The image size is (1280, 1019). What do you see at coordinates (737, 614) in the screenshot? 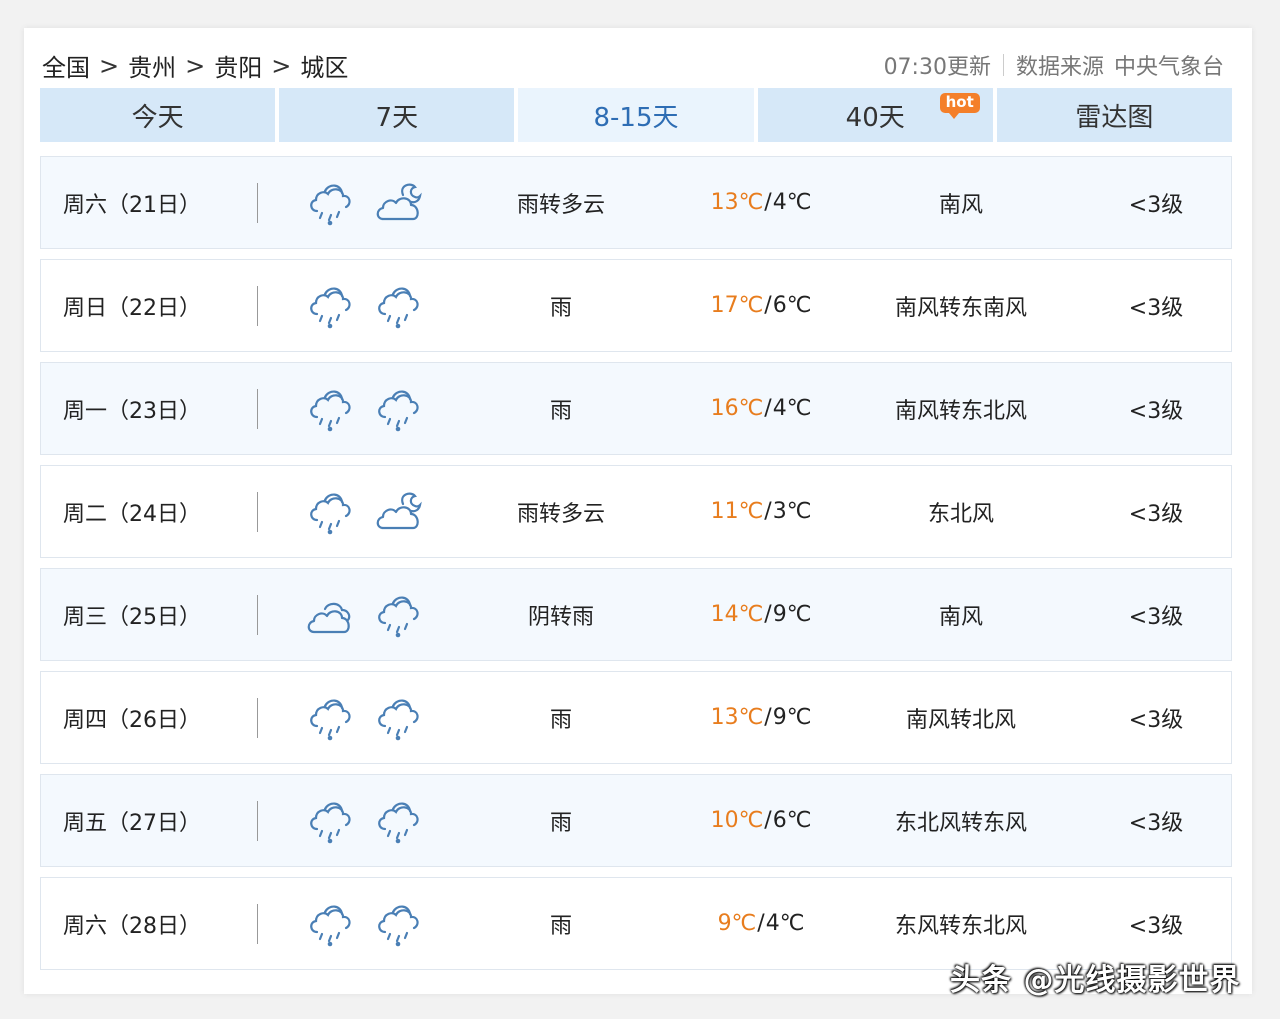
I see `high-temperature: 14℃` at bounding box center [737, 614].